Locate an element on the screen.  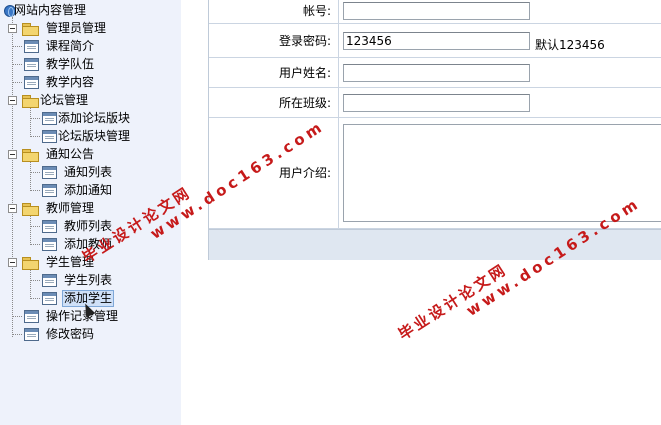
tree-item-label: 修改密码 is located at coordinates (70, 334).